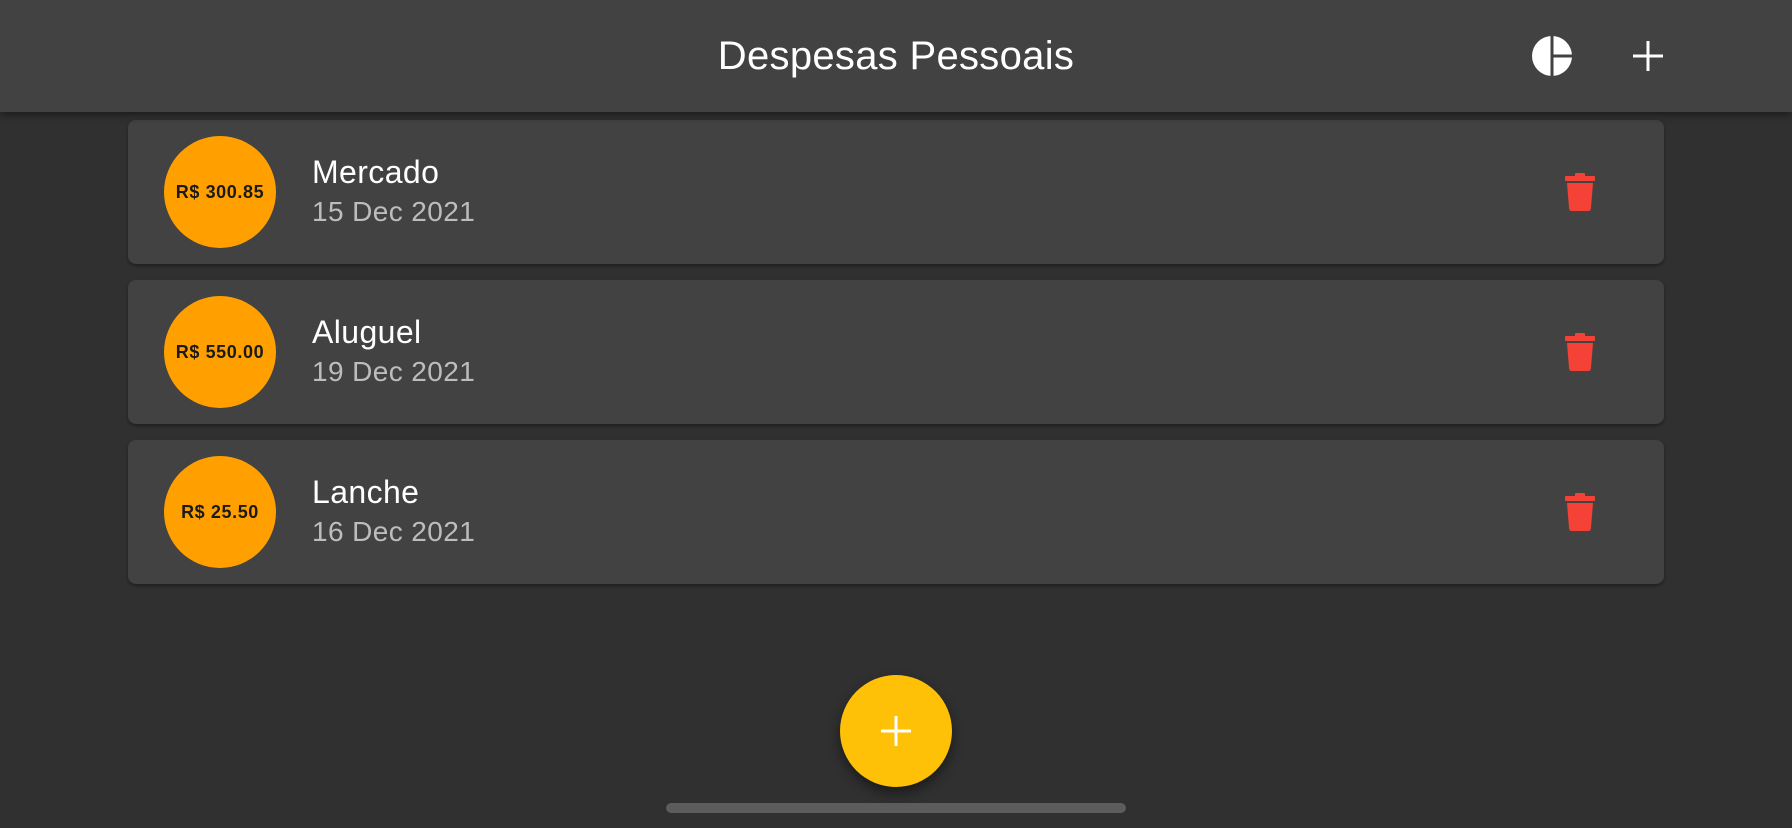 The image size is (1792, 828). I want to click on transaction-title: Mercado, so click(376, 172).